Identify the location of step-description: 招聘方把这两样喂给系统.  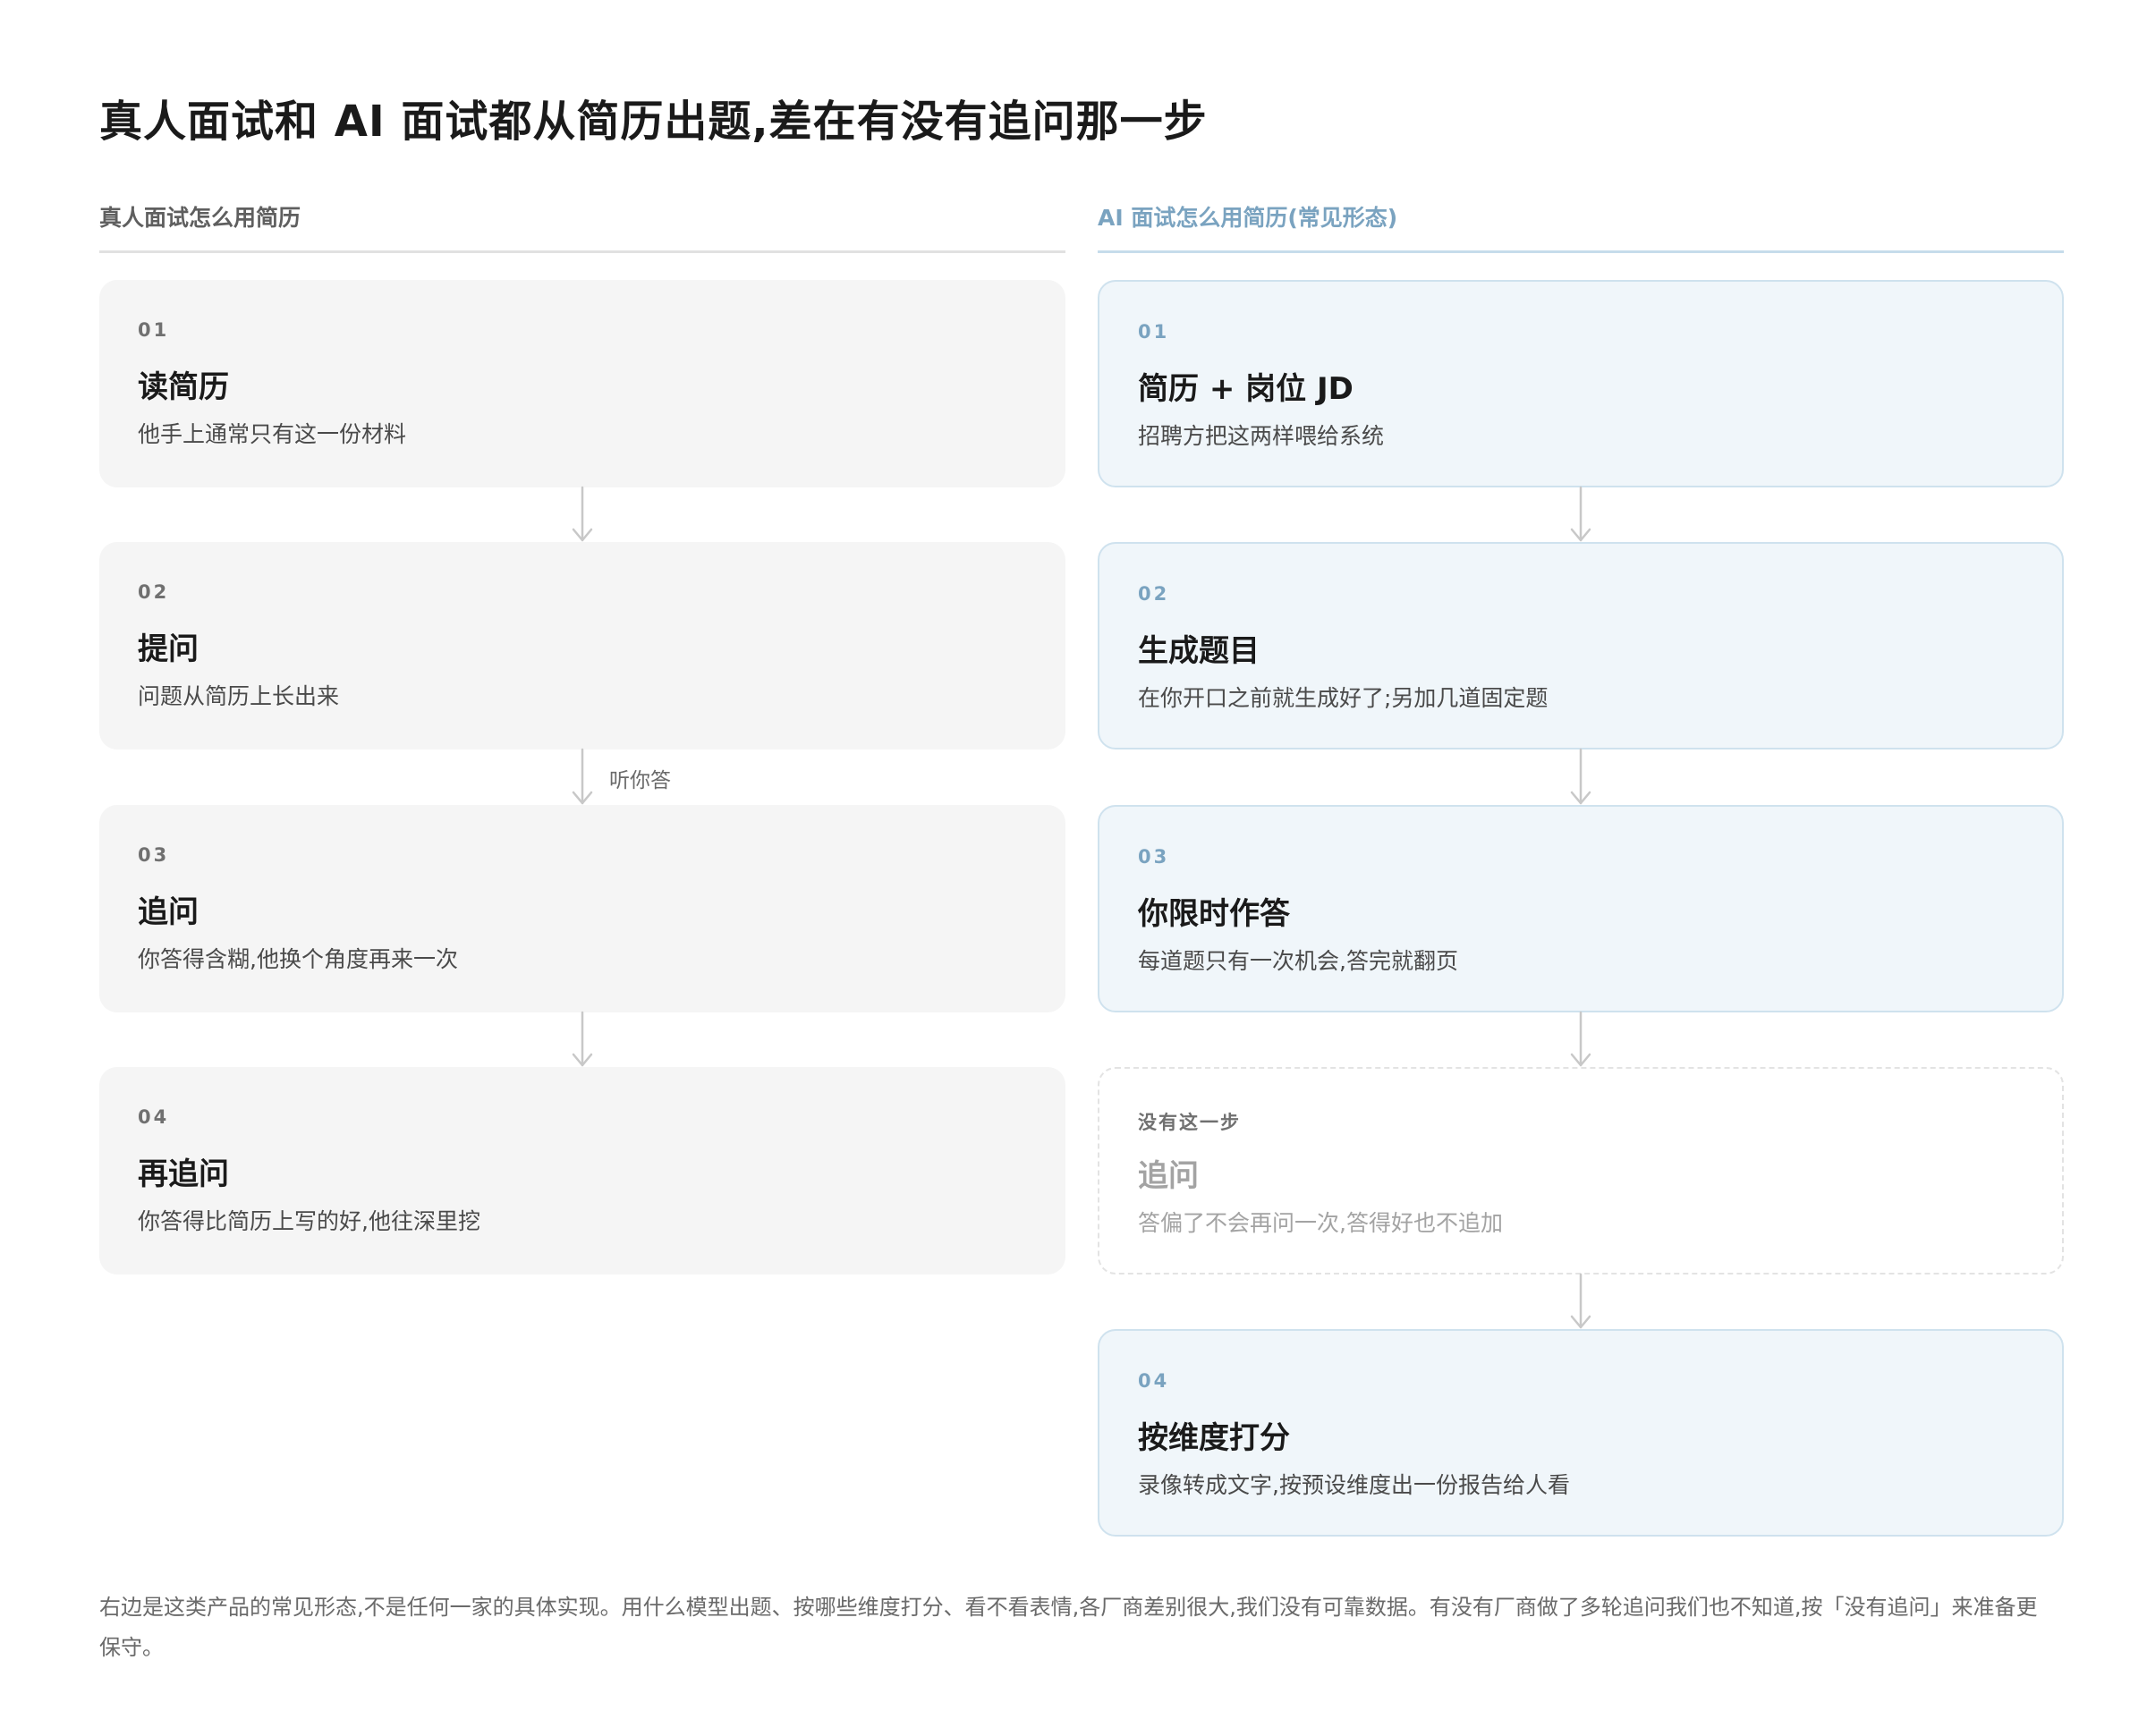
(1261, 436).